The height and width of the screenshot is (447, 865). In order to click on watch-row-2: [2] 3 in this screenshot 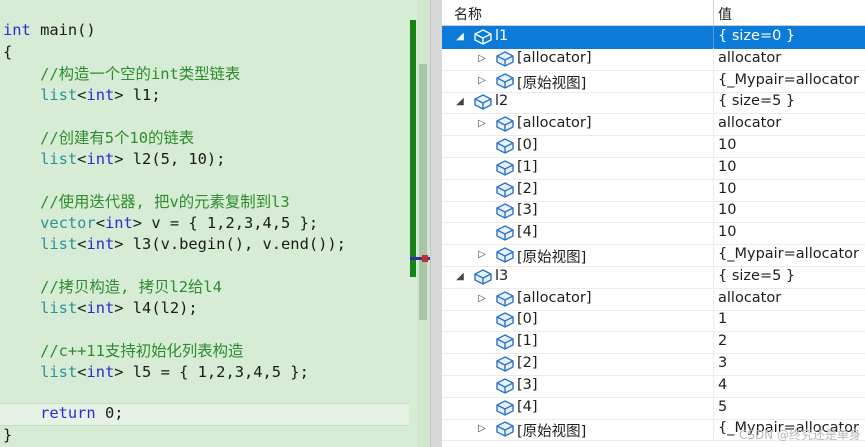, I will do `click(653, 364)`.